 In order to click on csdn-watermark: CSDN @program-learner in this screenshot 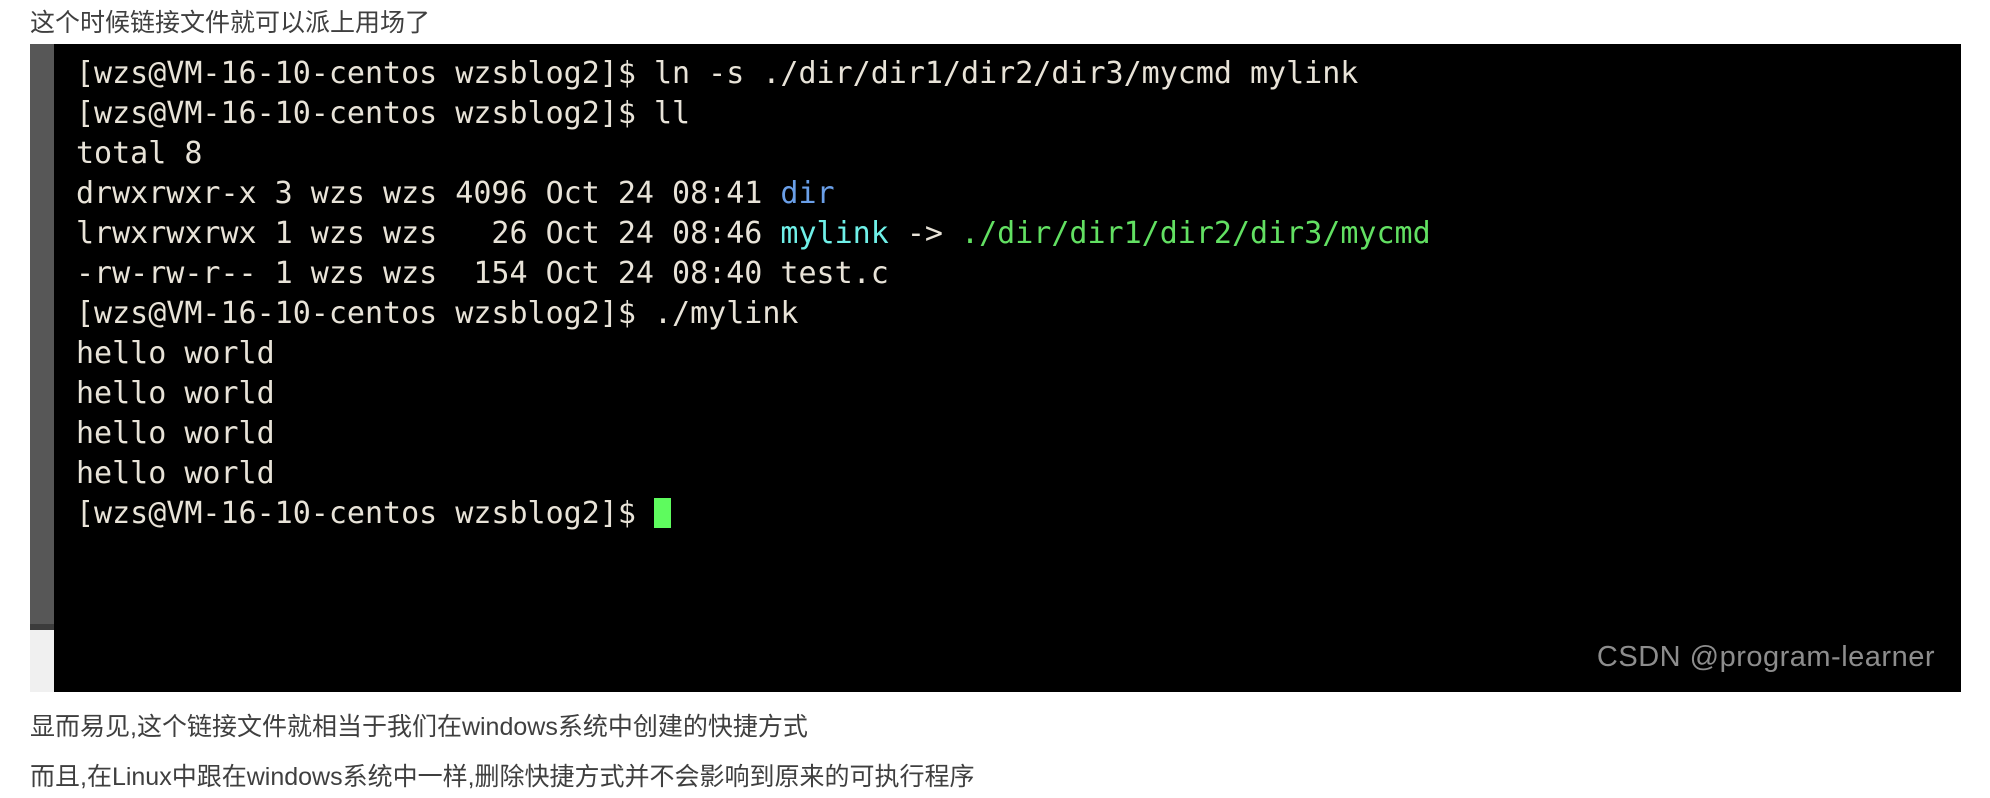, I will do `click(1765, 657)`.